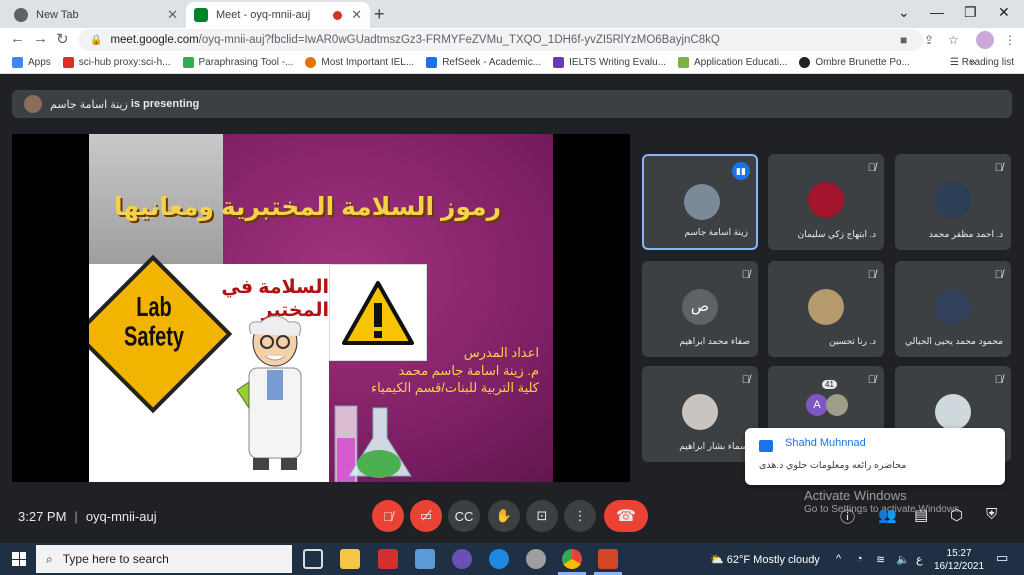  Describe the element at coordinates (17, 38) in the screenshot. I see `back-button: ←` at that location.